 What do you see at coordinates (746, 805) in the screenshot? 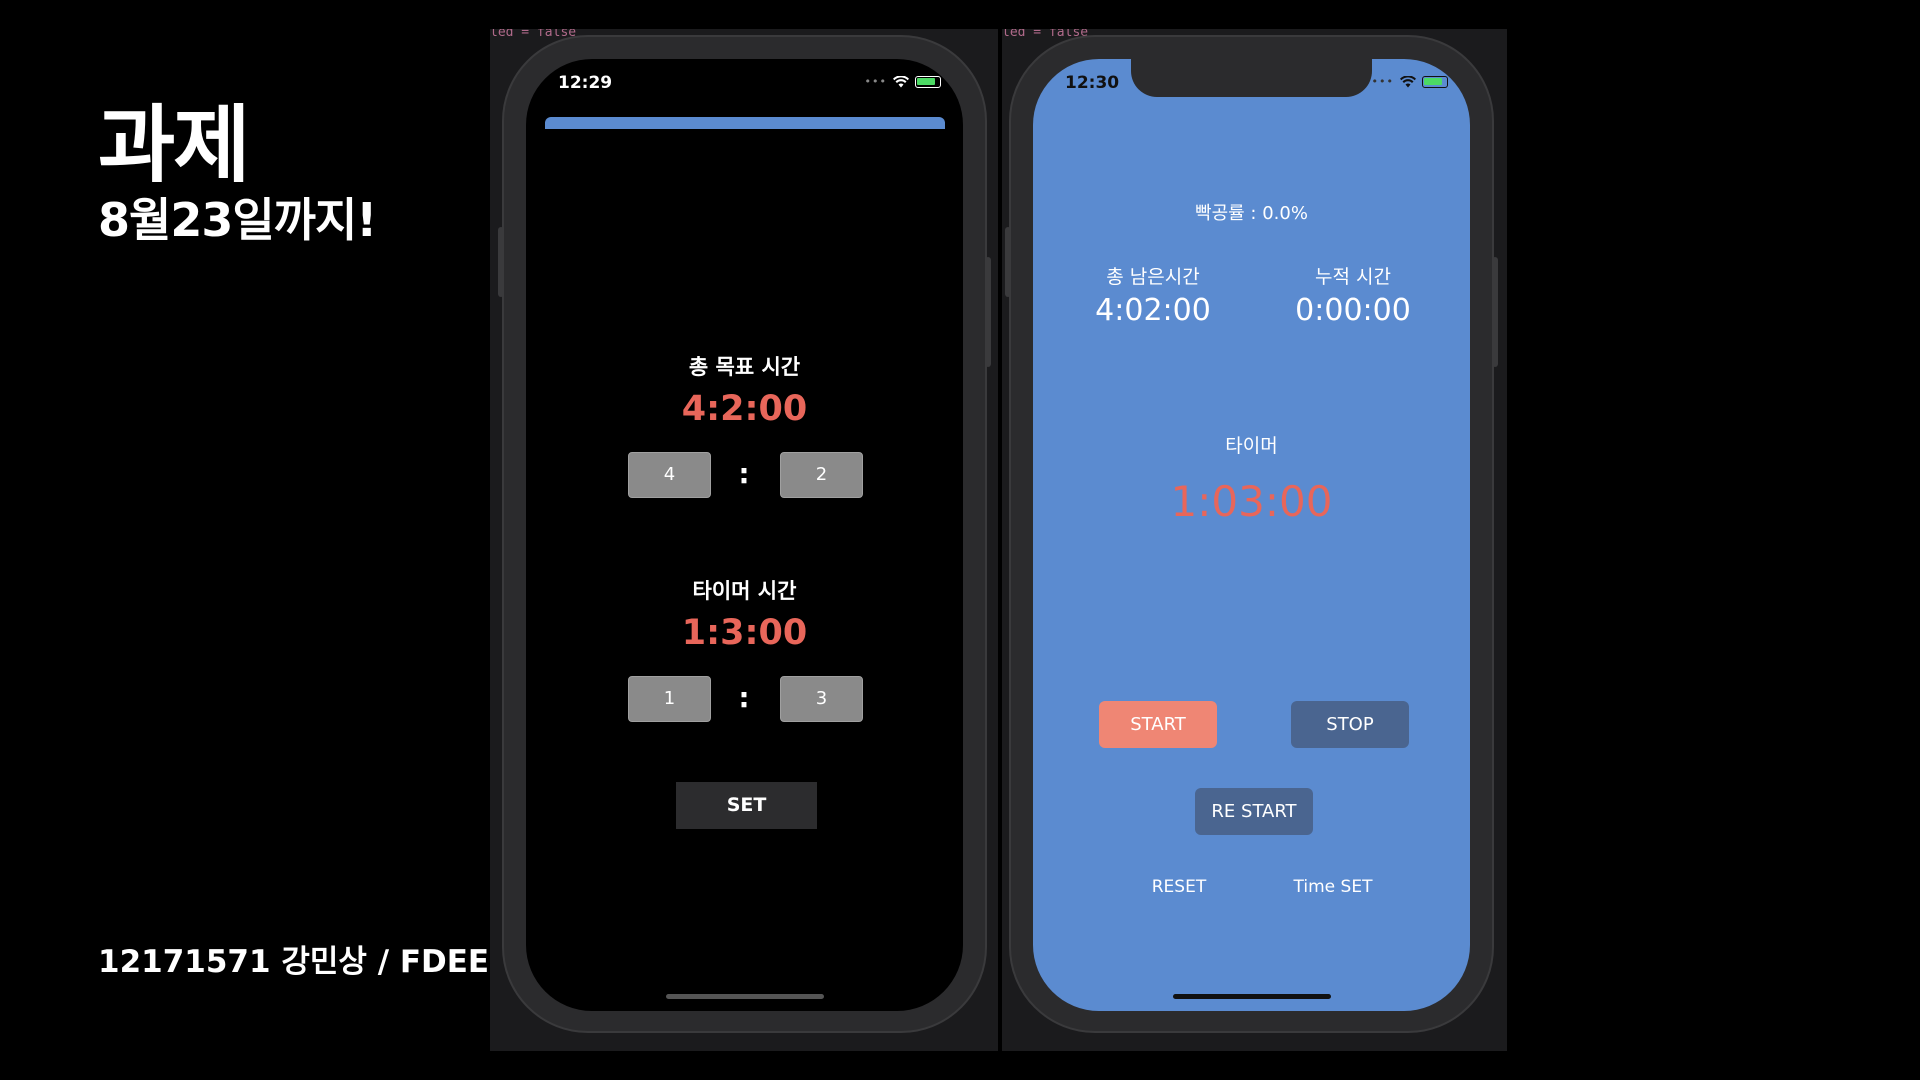
I see `set-button: SET` at bounding box center [746, 805].